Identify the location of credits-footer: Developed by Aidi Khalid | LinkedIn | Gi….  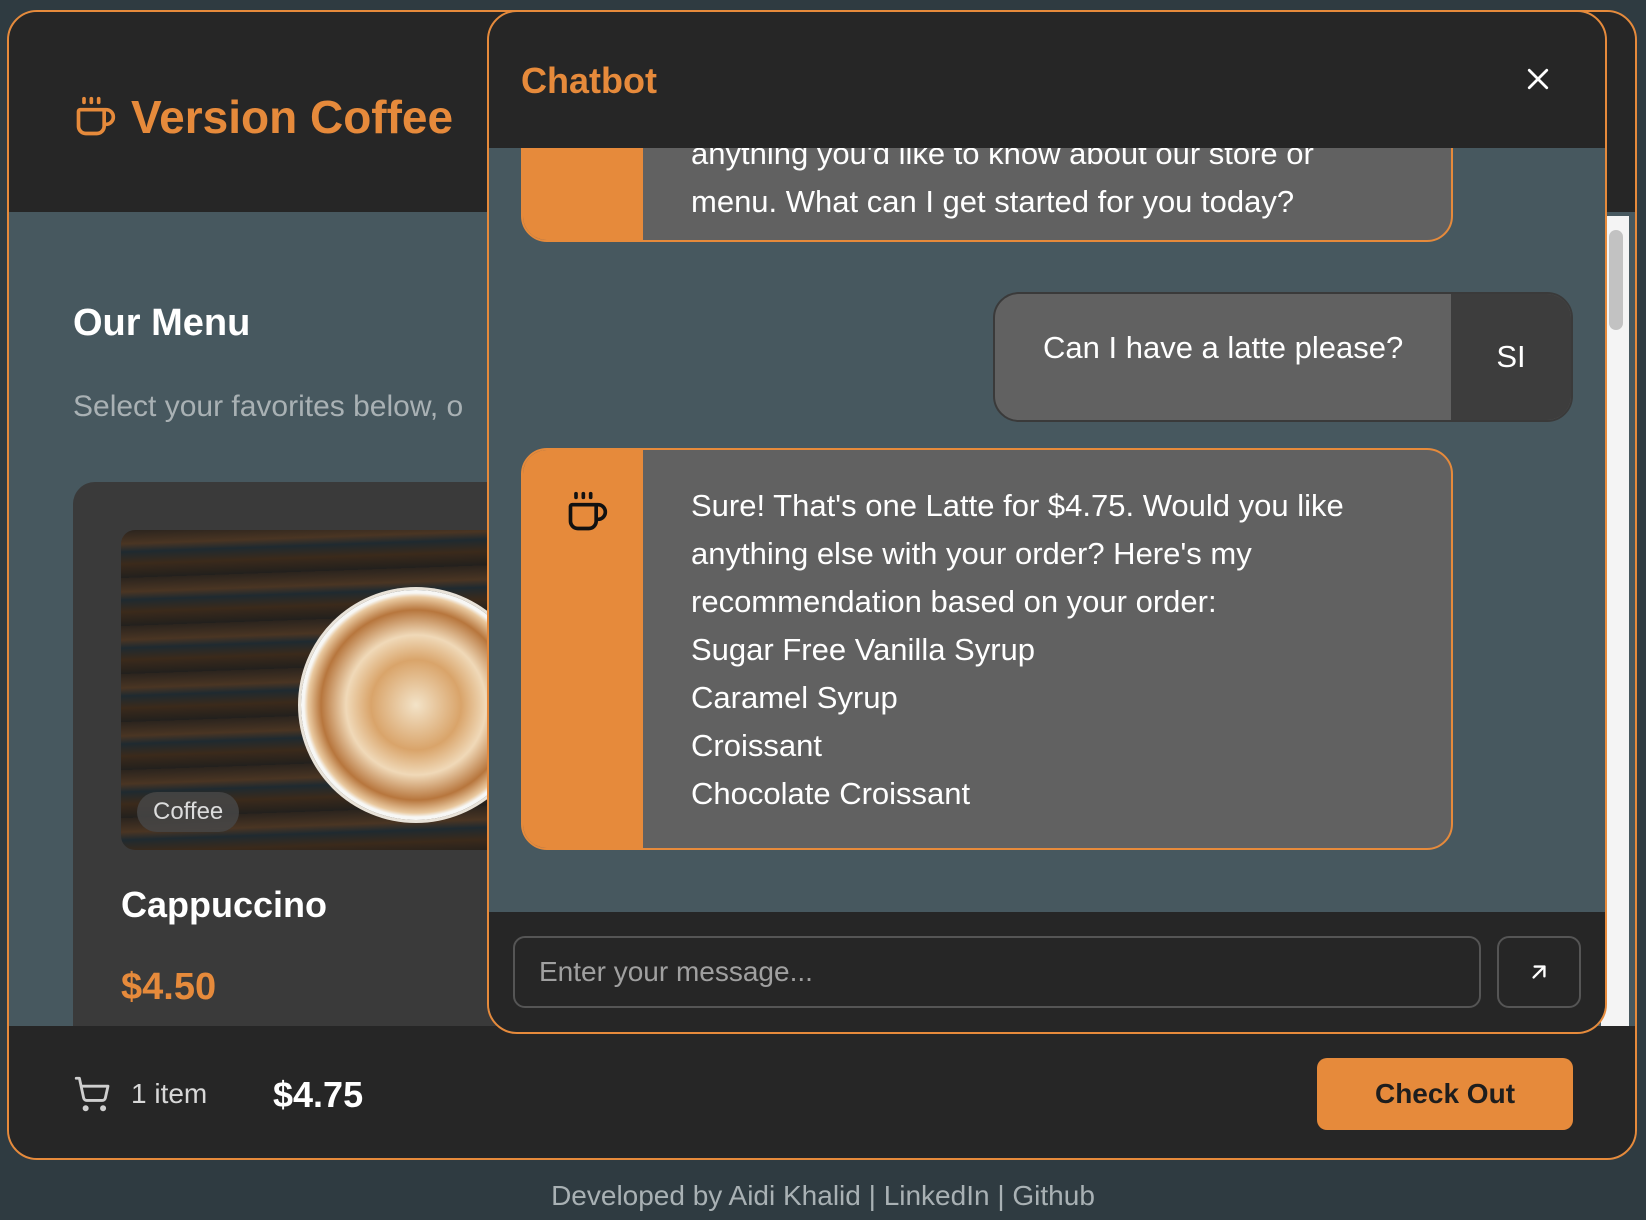
(823, 1196).